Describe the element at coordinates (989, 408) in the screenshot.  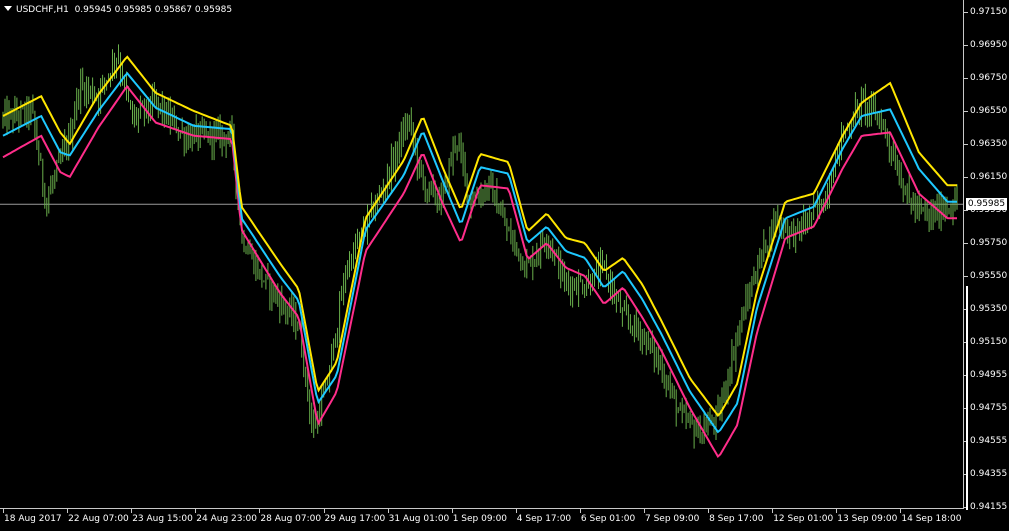
I see `price-label: 0.94755` at that location.